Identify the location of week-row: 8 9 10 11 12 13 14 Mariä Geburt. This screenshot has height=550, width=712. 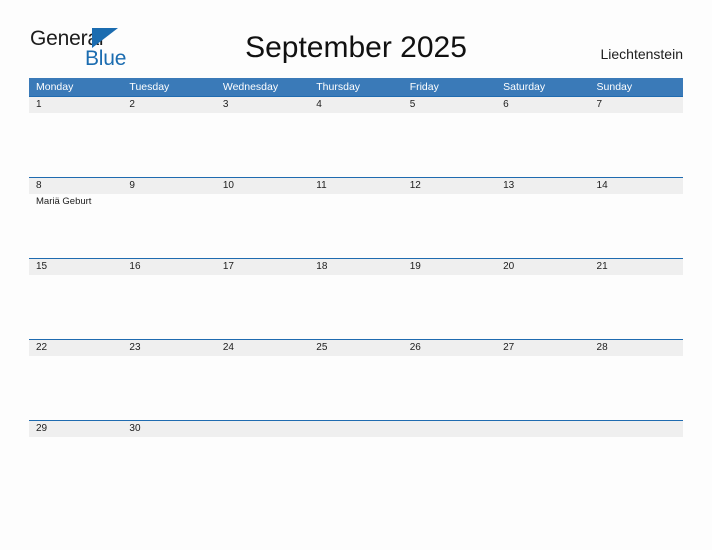
(356, 217).